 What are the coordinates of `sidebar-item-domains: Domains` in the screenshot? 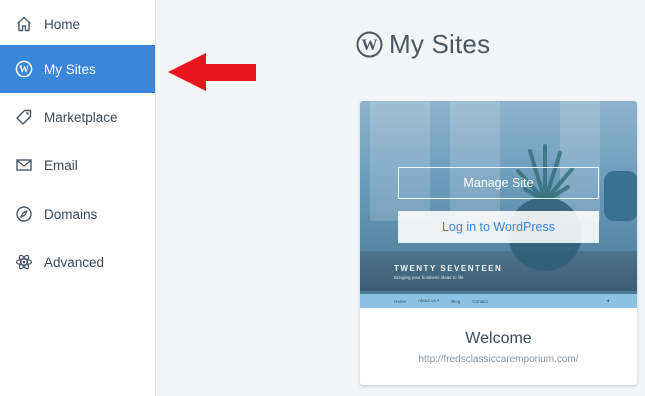 It's located at (77, 214).